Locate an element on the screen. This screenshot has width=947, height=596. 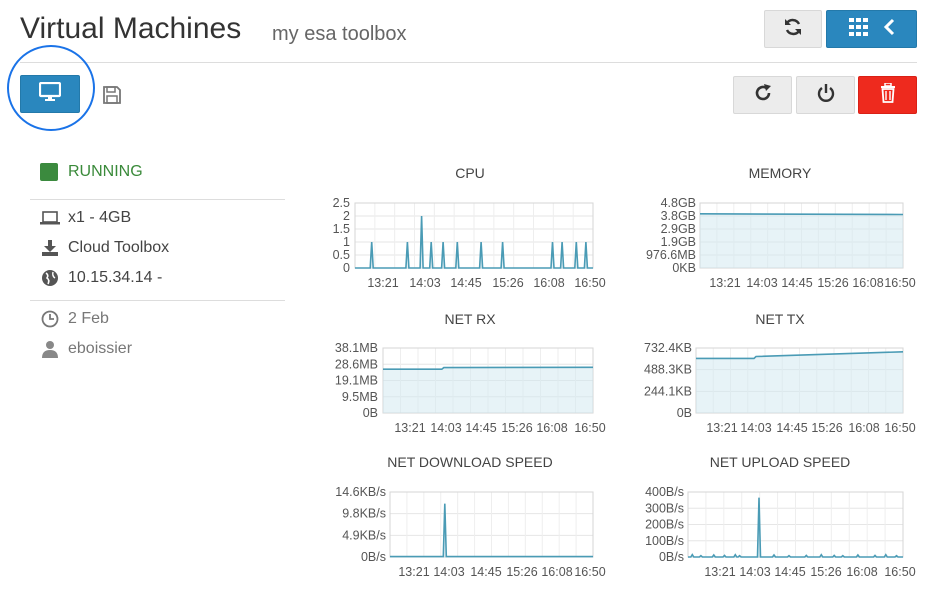
net-rx-y-tick: 0B is located at coordinates (370, 413).